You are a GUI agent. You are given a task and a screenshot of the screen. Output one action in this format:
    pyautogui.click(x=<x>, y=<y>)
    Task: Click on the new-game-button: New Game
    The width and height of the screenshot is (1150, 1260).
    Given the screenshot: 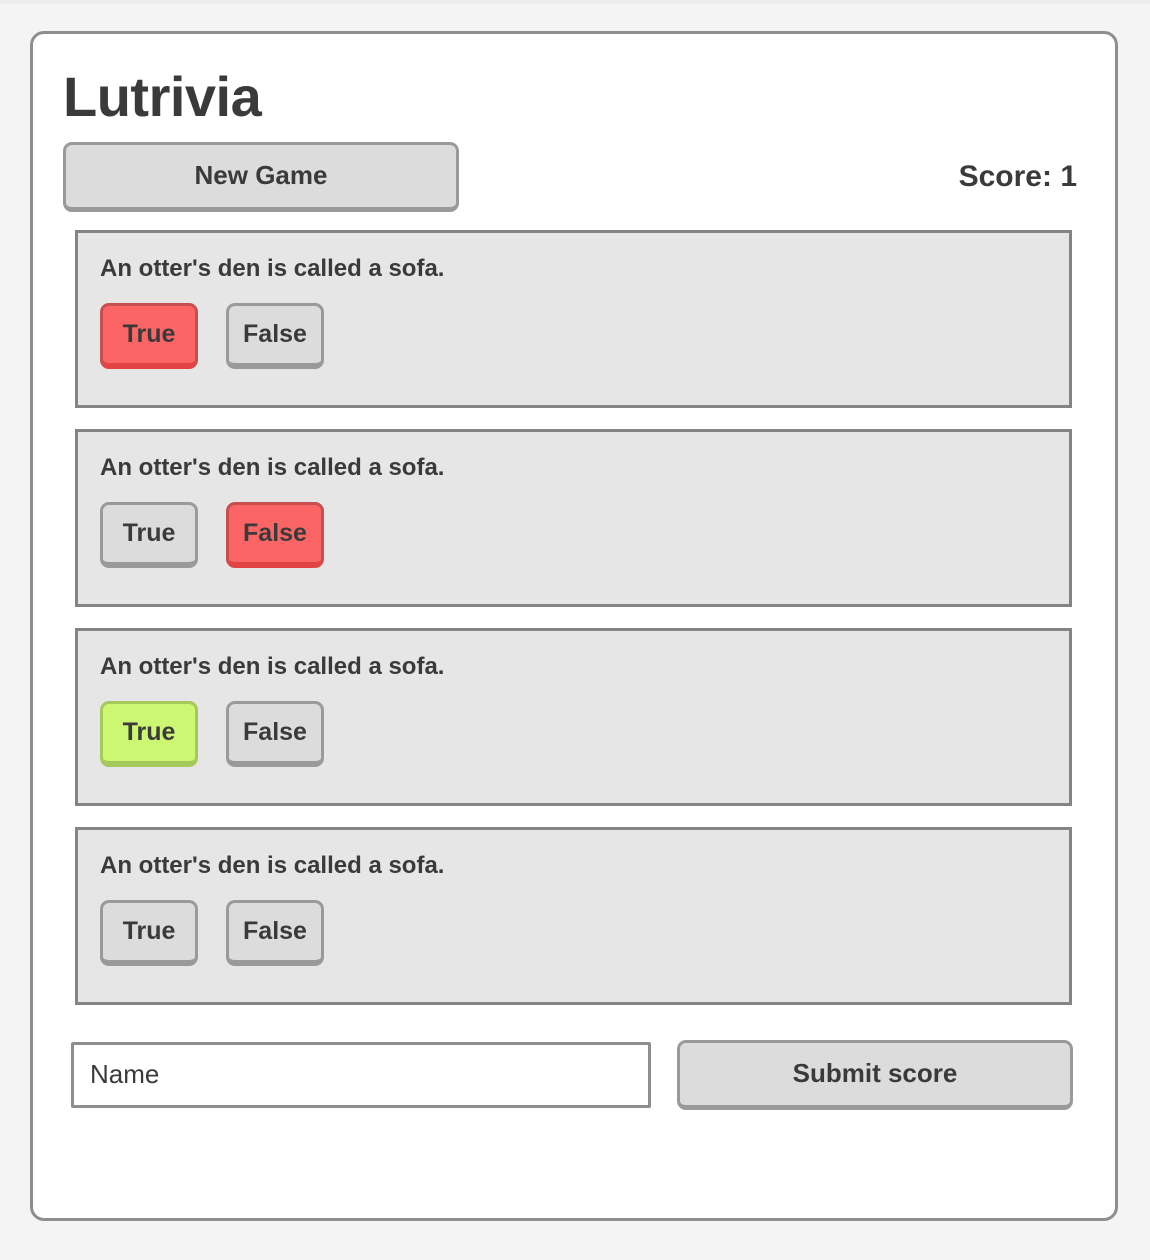 What is the action you would take?
    pyautogui.click(x=261, y=176)
    